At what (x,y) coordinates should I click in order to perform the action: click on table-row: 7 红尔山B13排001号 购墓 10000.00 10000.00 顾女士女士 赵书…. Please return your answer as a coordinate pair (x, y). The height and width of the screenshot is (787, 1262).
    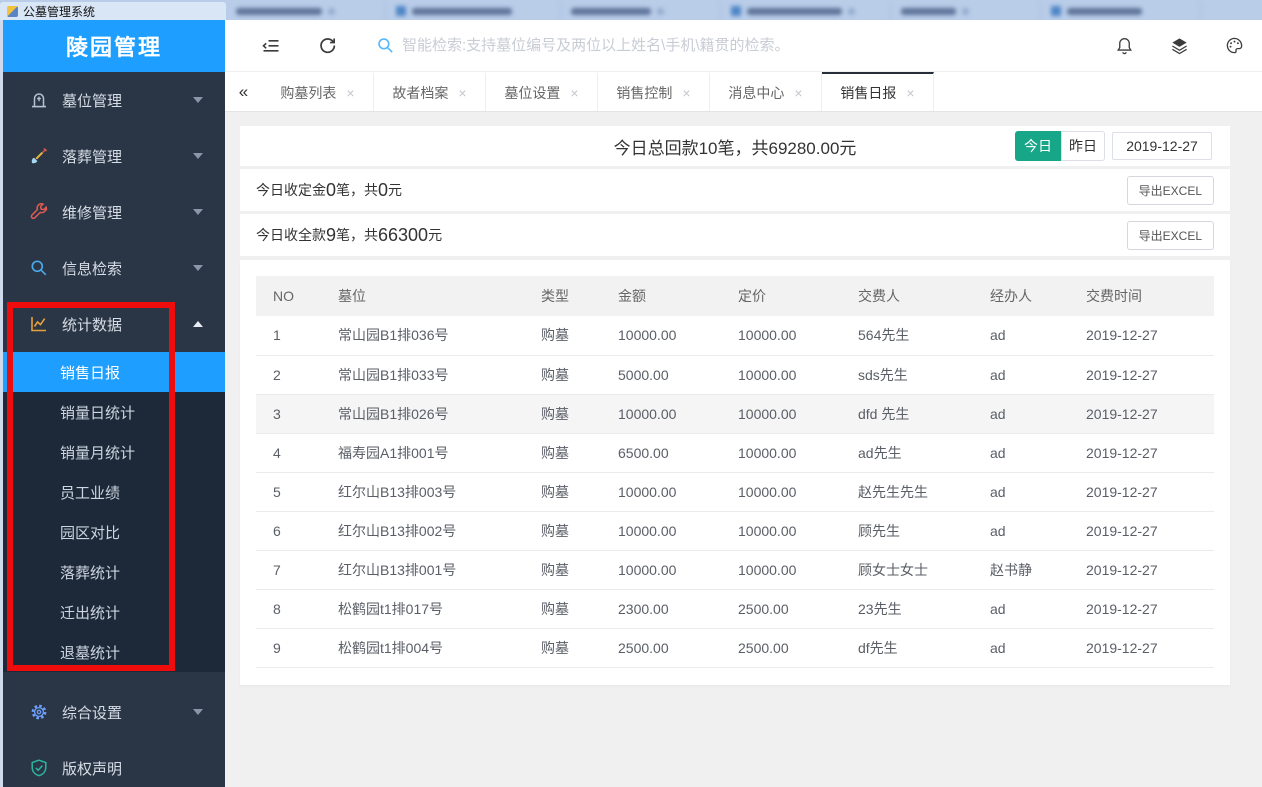
    Looking at the image, I should click on (735, 570).